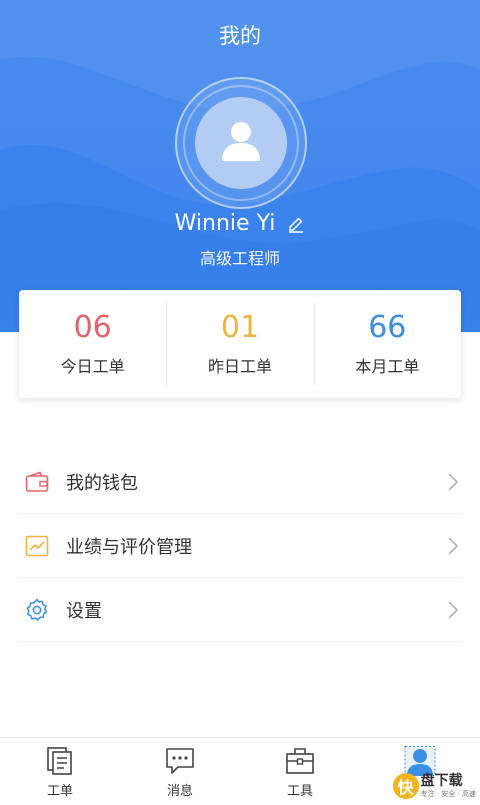 The image size is (480, 805). I want to click on tab-label: 消息, so click(179, 791).